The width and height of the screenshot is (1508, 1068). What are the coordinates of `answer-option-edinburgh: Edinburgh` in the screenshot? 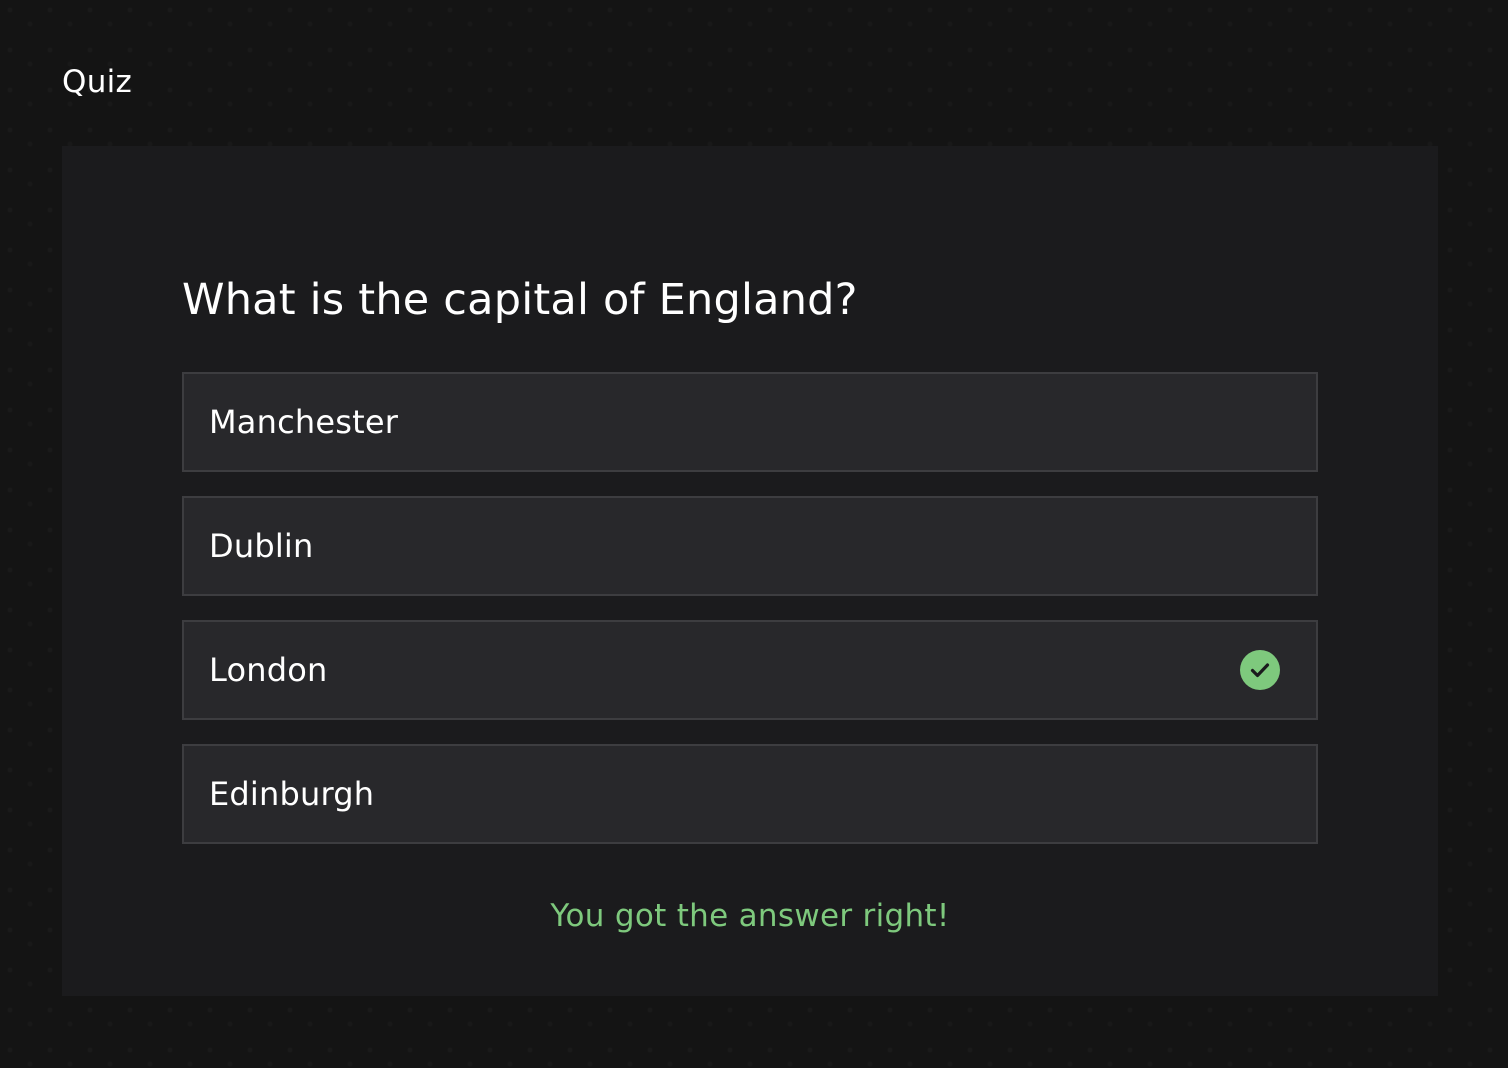 It's located at (750, 794).